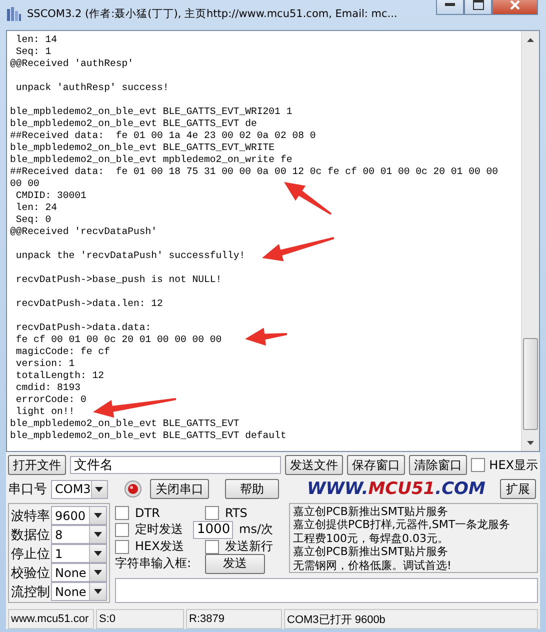 The width and height of the screenshot is (546, 632). I want to click on log-line: CMDID: 30001, so click(50, 196).